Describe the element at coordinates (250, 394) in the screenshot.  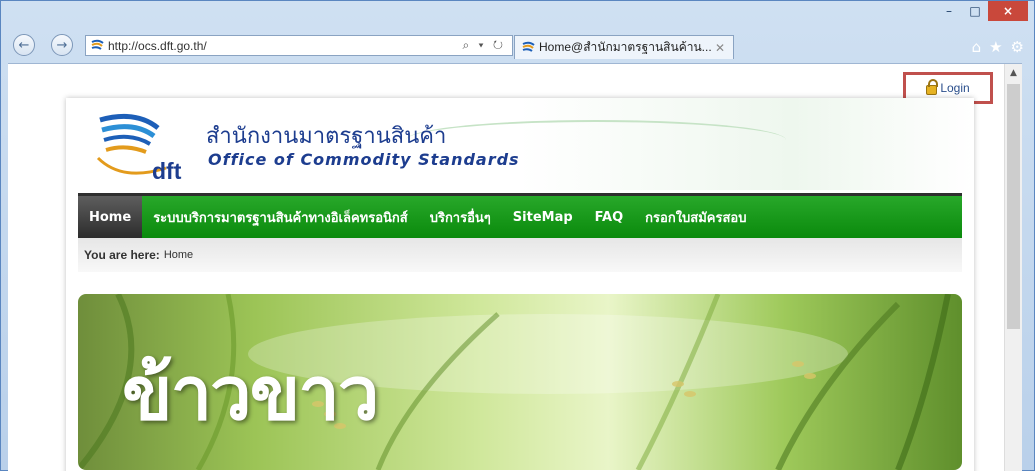
I see `banner-title: ข้าวขาว` at that location.